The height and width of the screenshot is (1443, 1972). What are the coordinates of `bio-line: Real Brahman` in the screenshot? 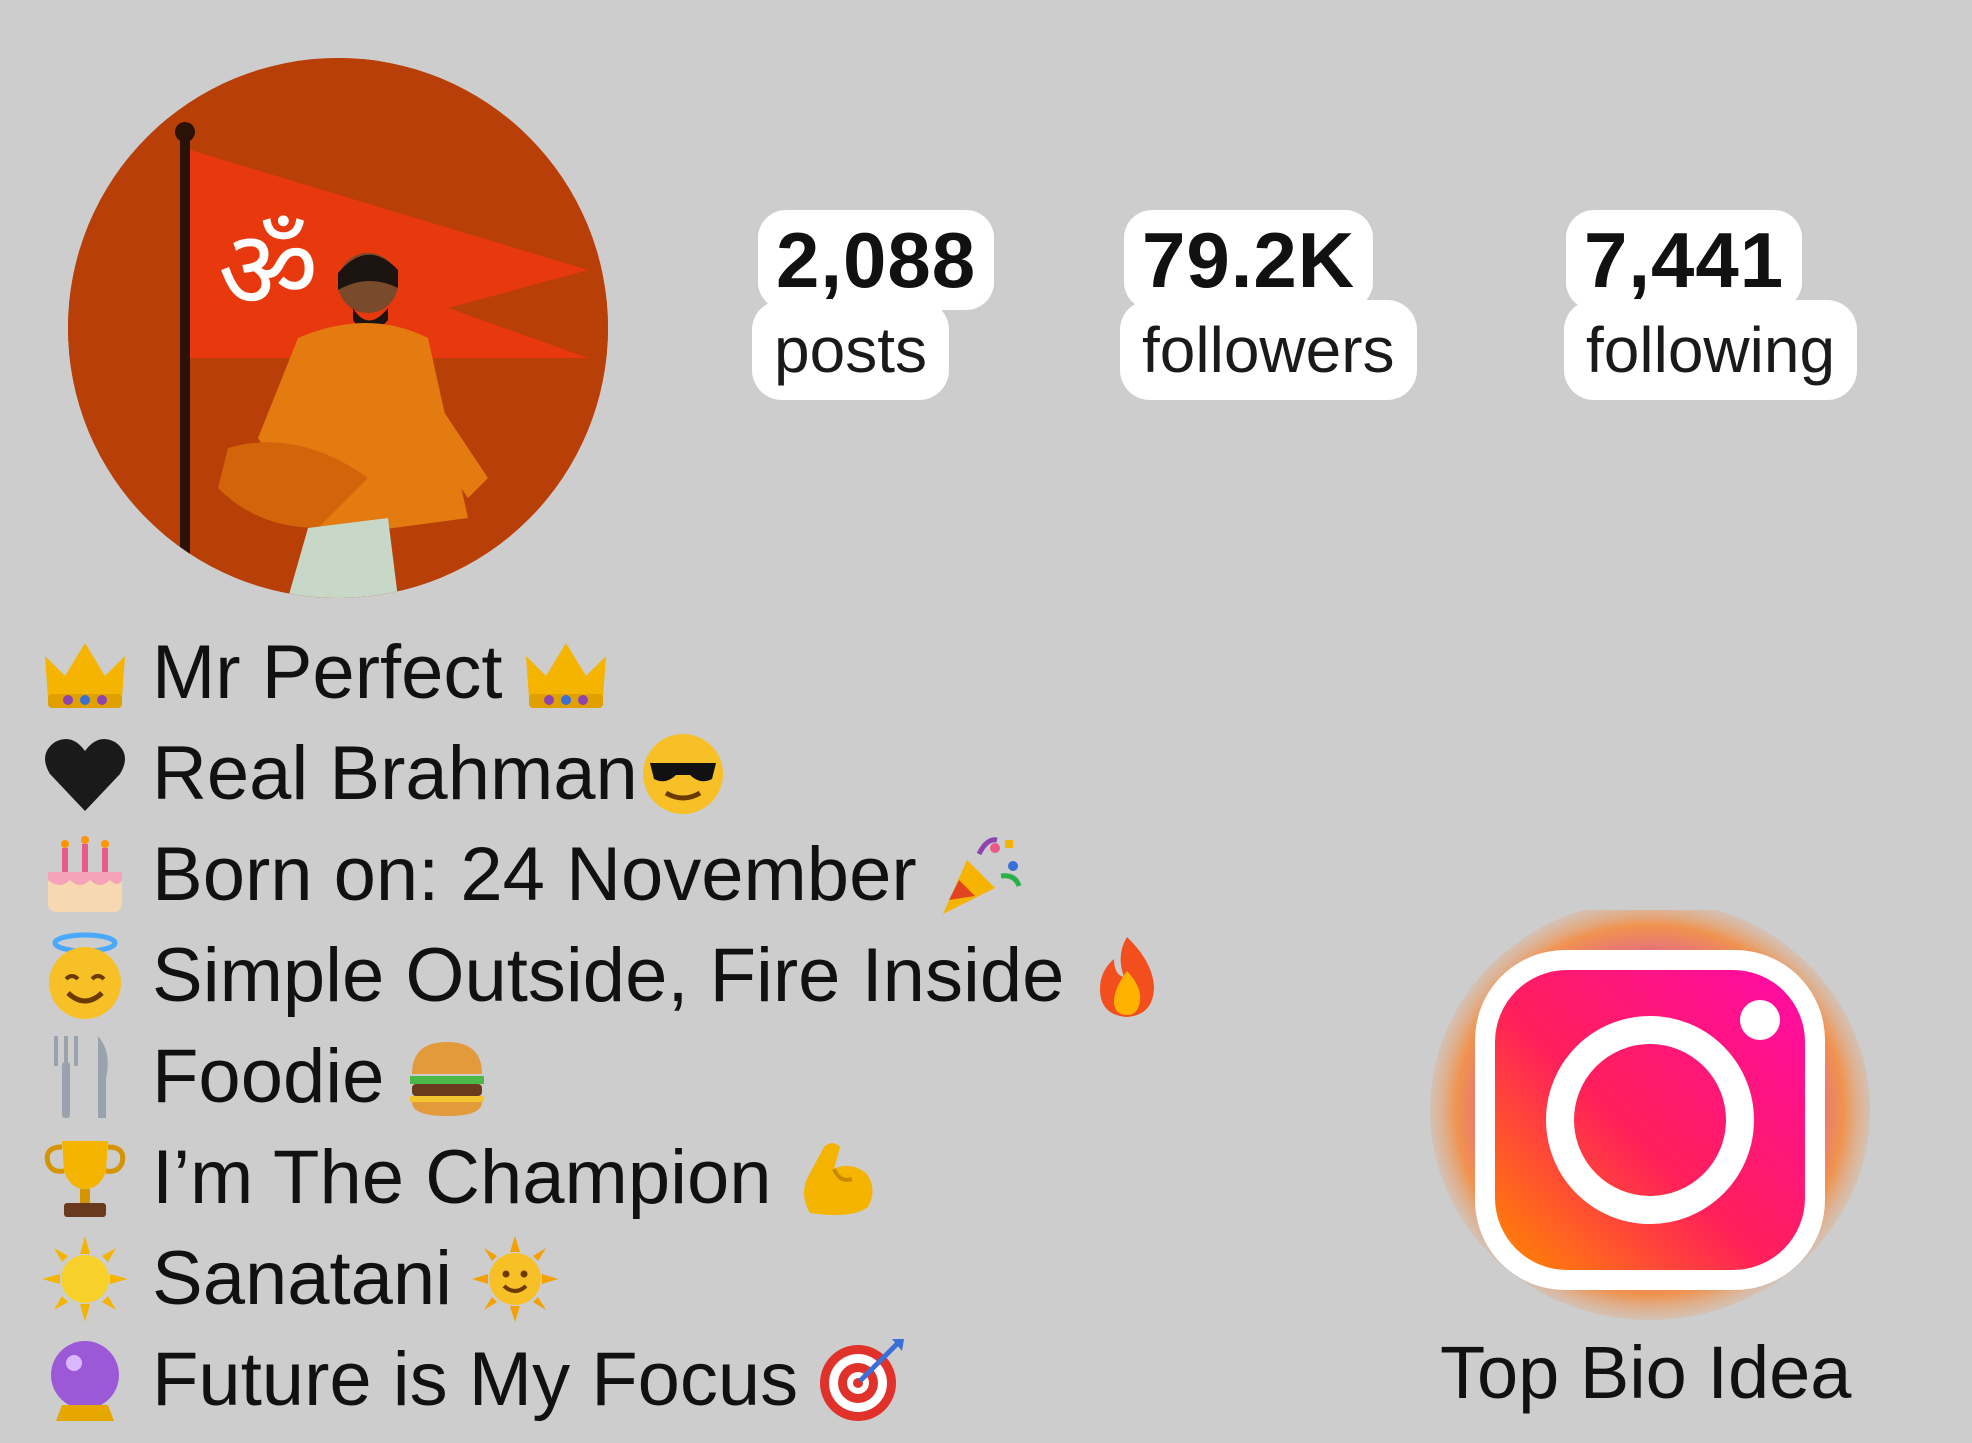 It's located at (606, 773).